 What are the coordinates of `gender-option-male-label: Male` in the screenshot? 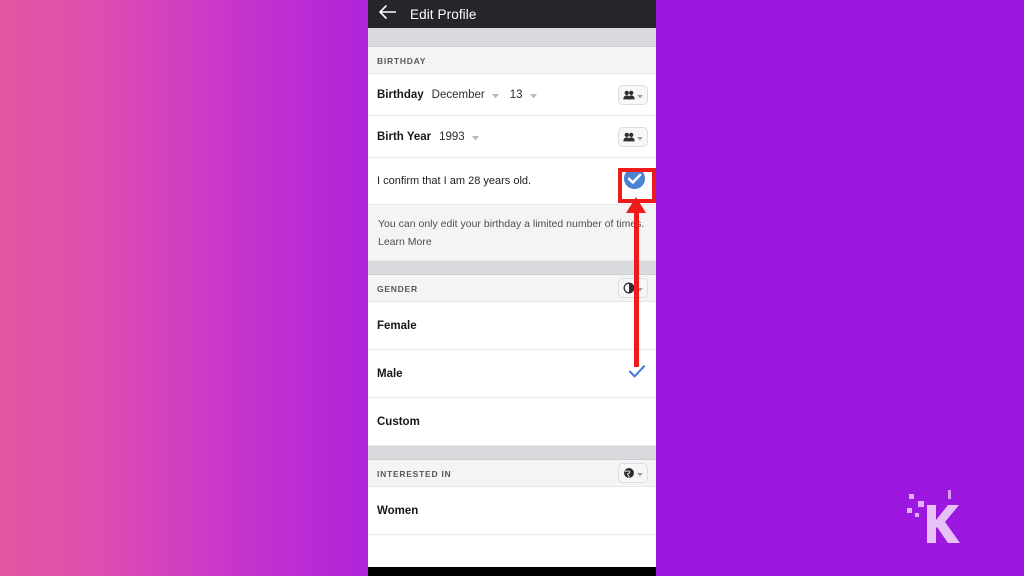 It's located at (390, 373).